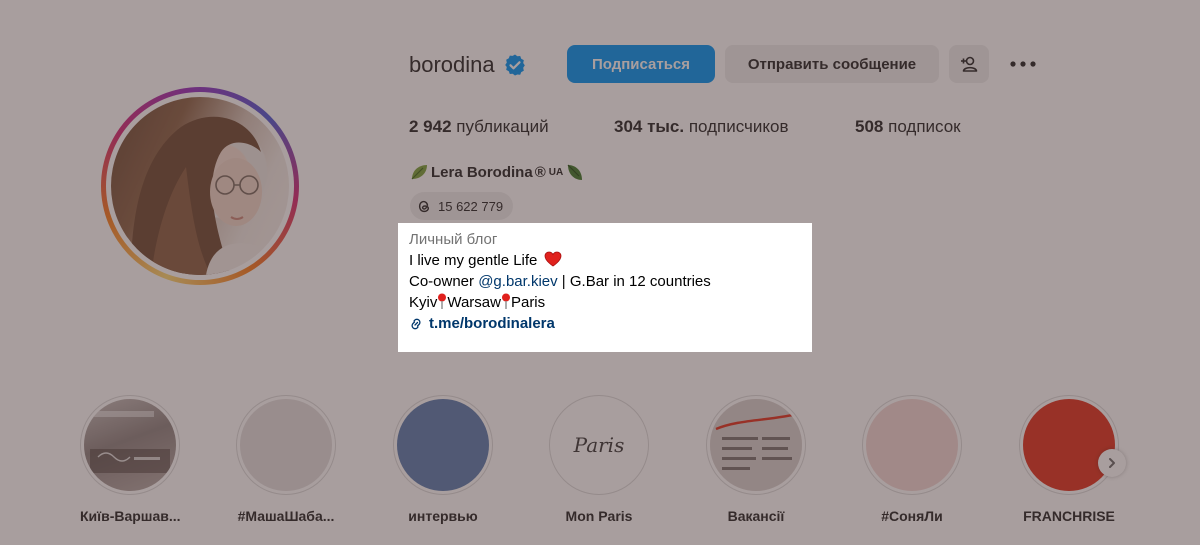 The height and width of the screenshot is (545, 1200). I want to click on bio-link: t.me/borodinalera, so click(560, 323).